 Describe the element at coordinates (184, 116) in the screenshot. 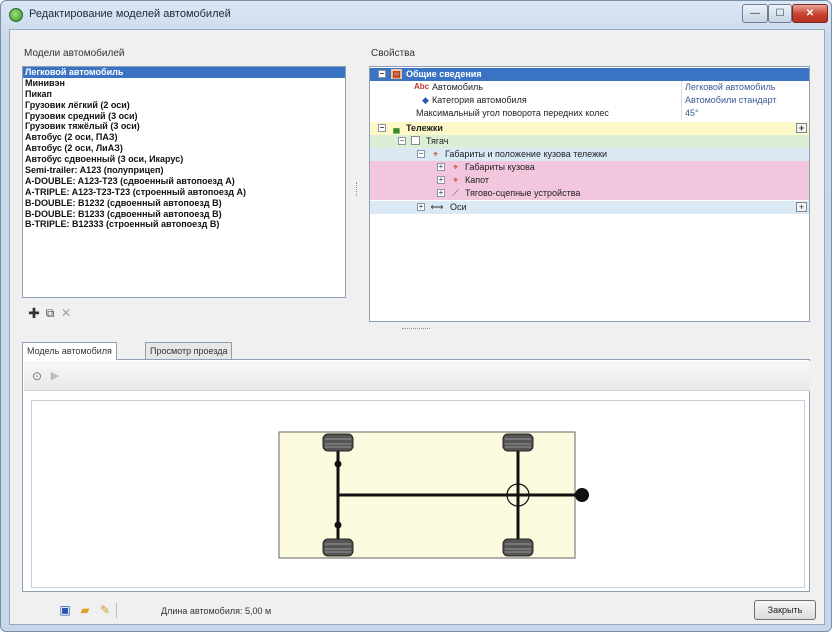

I see `model-item: Грузовик средний (3 оси)` at that location.